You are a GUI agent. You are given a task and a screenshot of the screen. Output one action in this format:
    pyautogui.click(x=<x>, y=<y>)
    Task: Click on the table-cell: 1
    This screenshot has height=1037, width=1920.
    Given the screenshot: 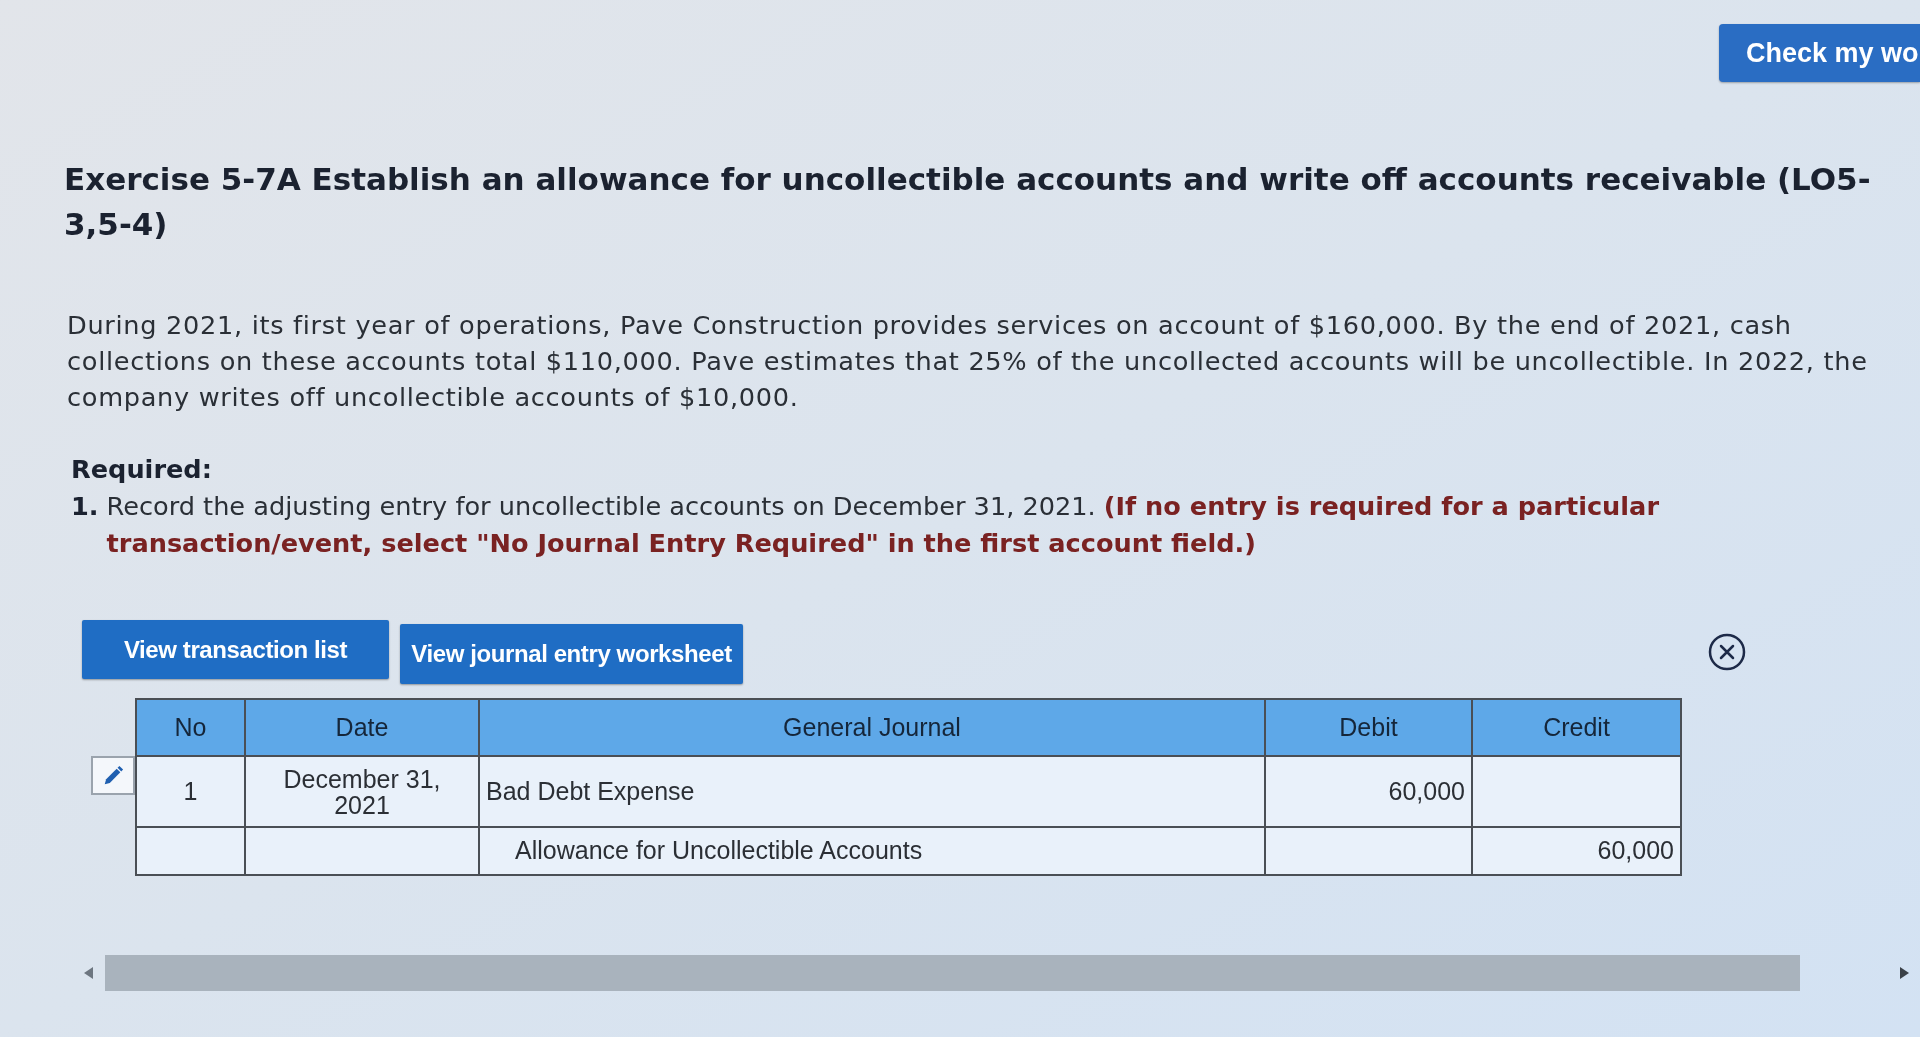 What is the action you would take?
    pyautogui.click(x=191, y=792)
    